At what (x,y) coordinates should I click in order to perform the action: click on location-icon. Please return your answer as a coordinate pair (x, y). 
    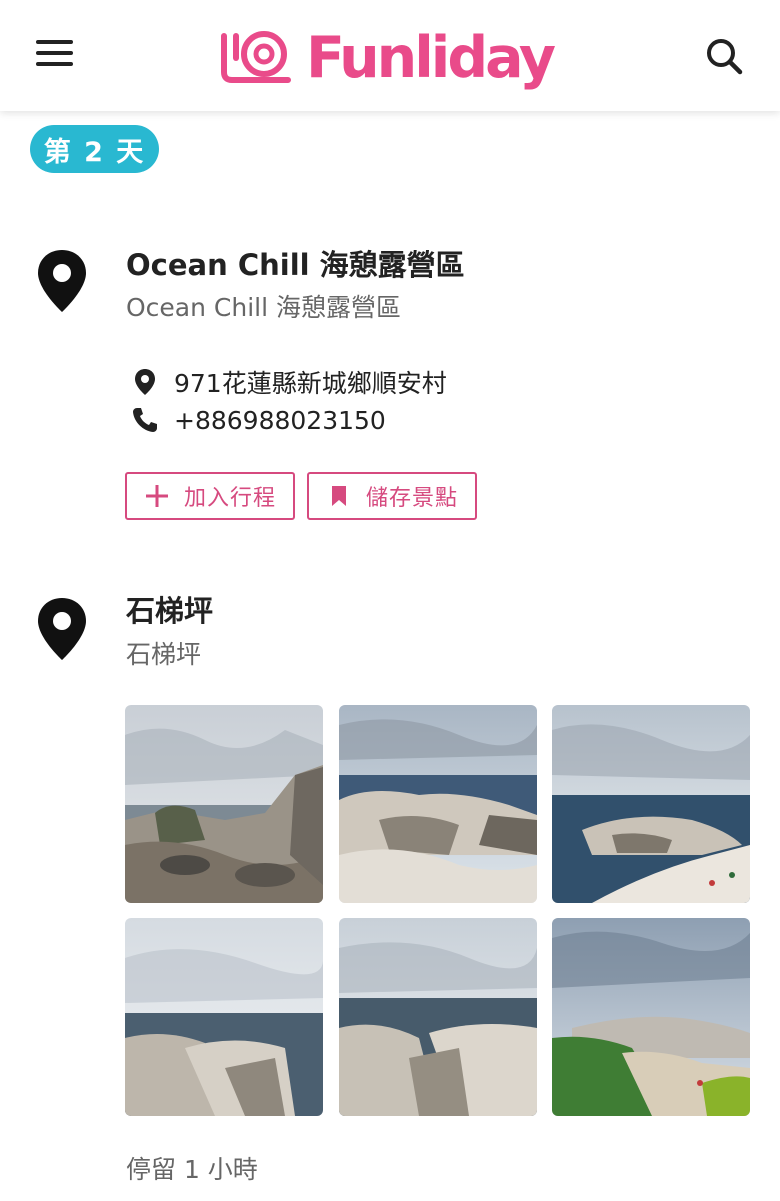
    Looking at the image, I should click on (145, 382).